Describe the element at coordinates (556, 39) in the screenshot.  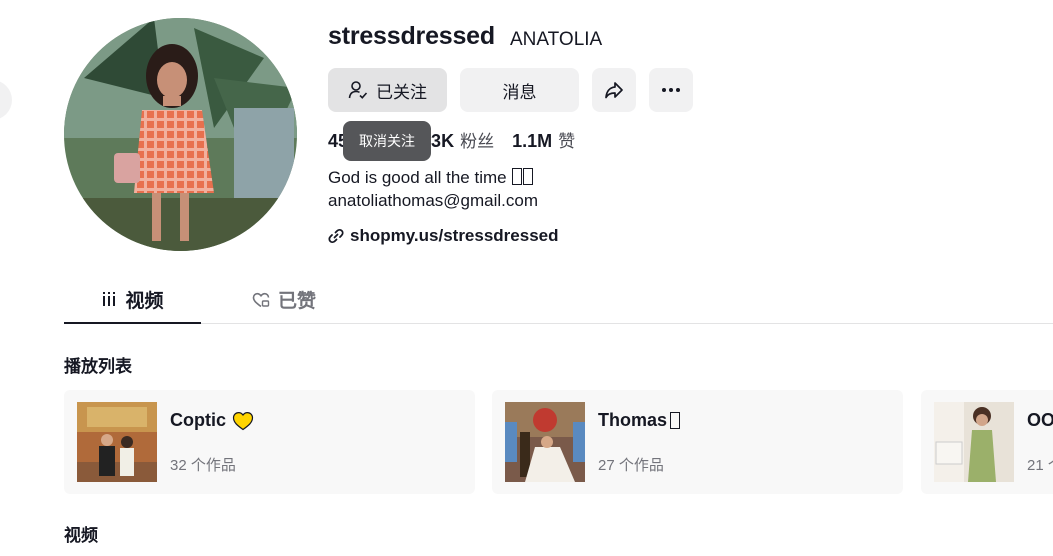
I see `nickname: ANATOLIA` at that location.